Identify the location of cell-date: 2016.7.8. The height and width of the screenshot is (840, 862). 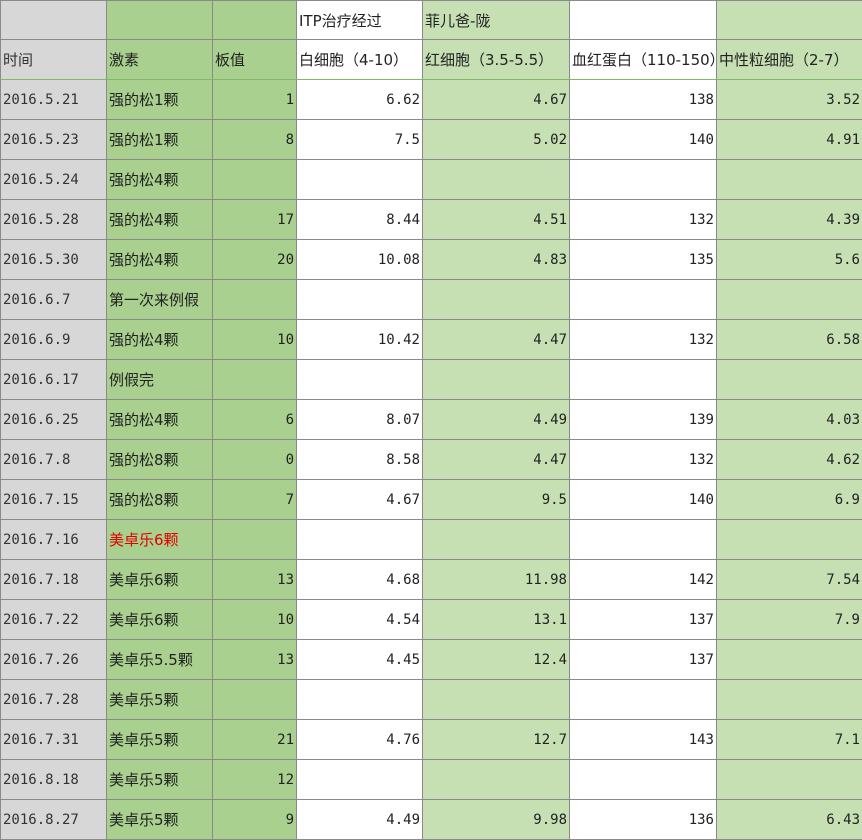
(54, 460).